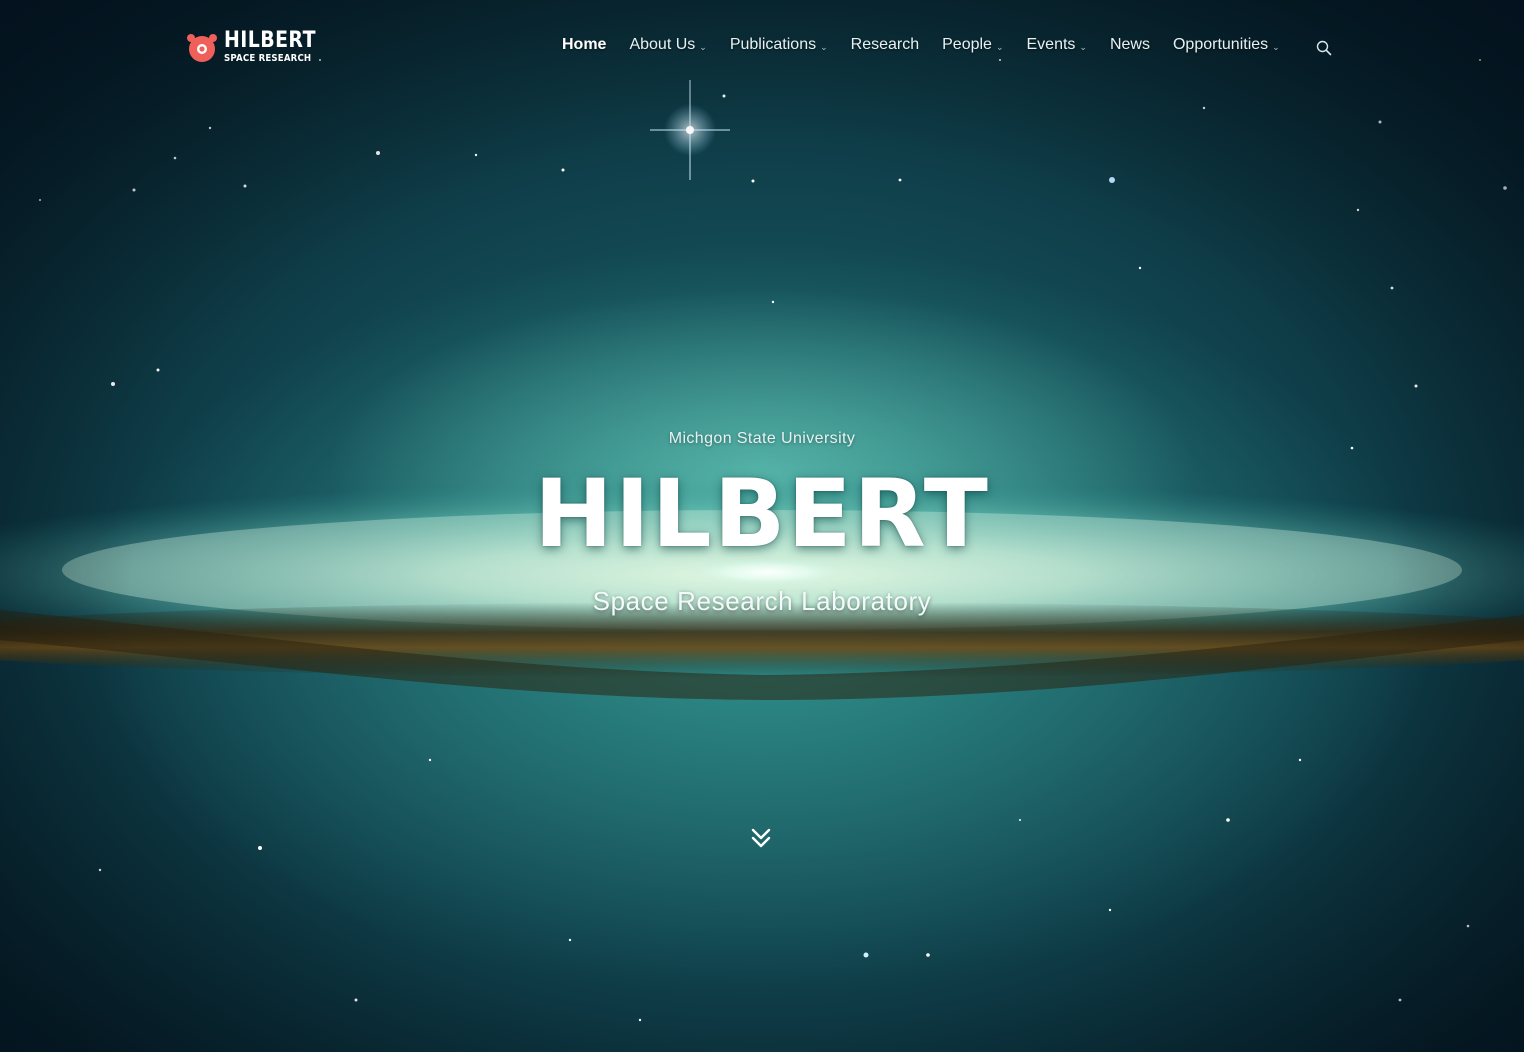  I want to click on nav-item-label: Research, so click(885, 44).